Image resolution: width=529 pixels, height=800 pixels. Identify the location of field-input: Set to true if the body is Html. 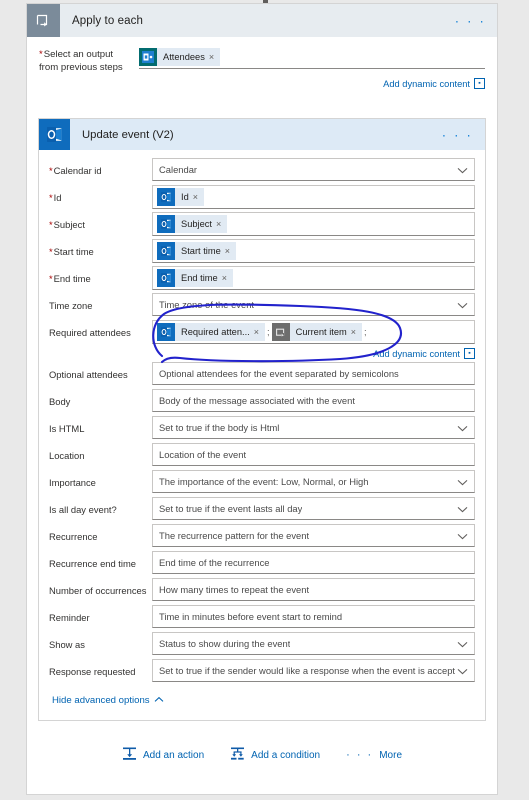
(313, 427).